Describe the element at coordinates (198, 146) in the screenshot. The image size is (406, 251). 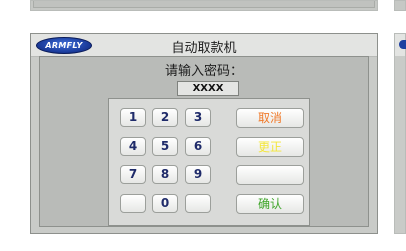
I see `key-6: 6` at that location.